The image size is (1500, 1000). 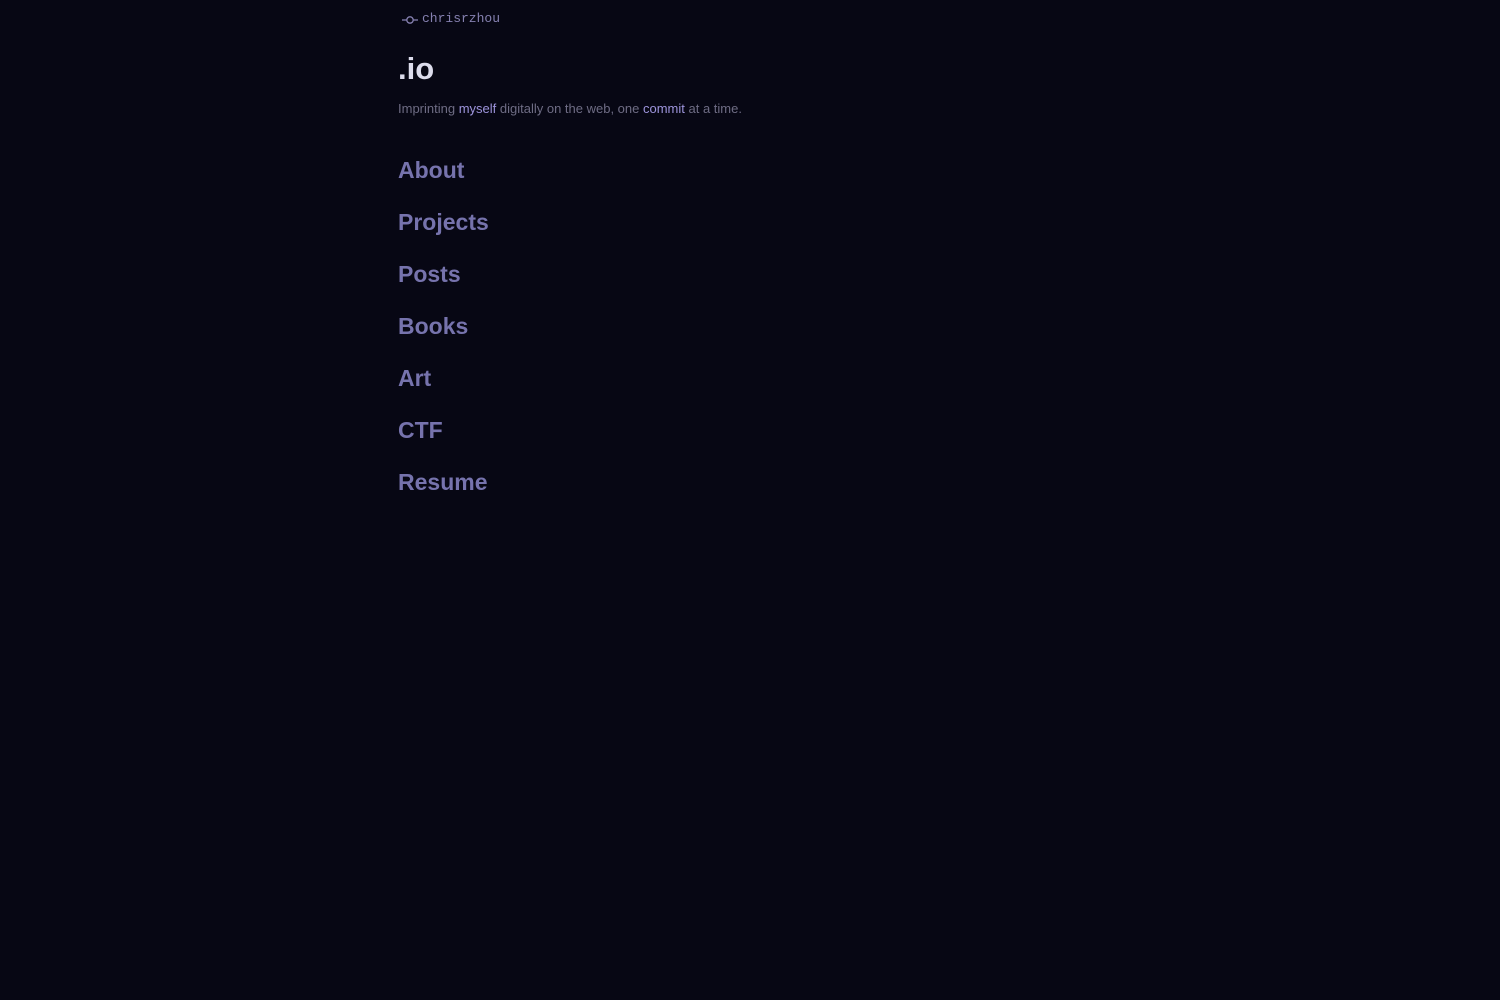 I want to click on nav-item-books: Books, so click(x=443, y=337).